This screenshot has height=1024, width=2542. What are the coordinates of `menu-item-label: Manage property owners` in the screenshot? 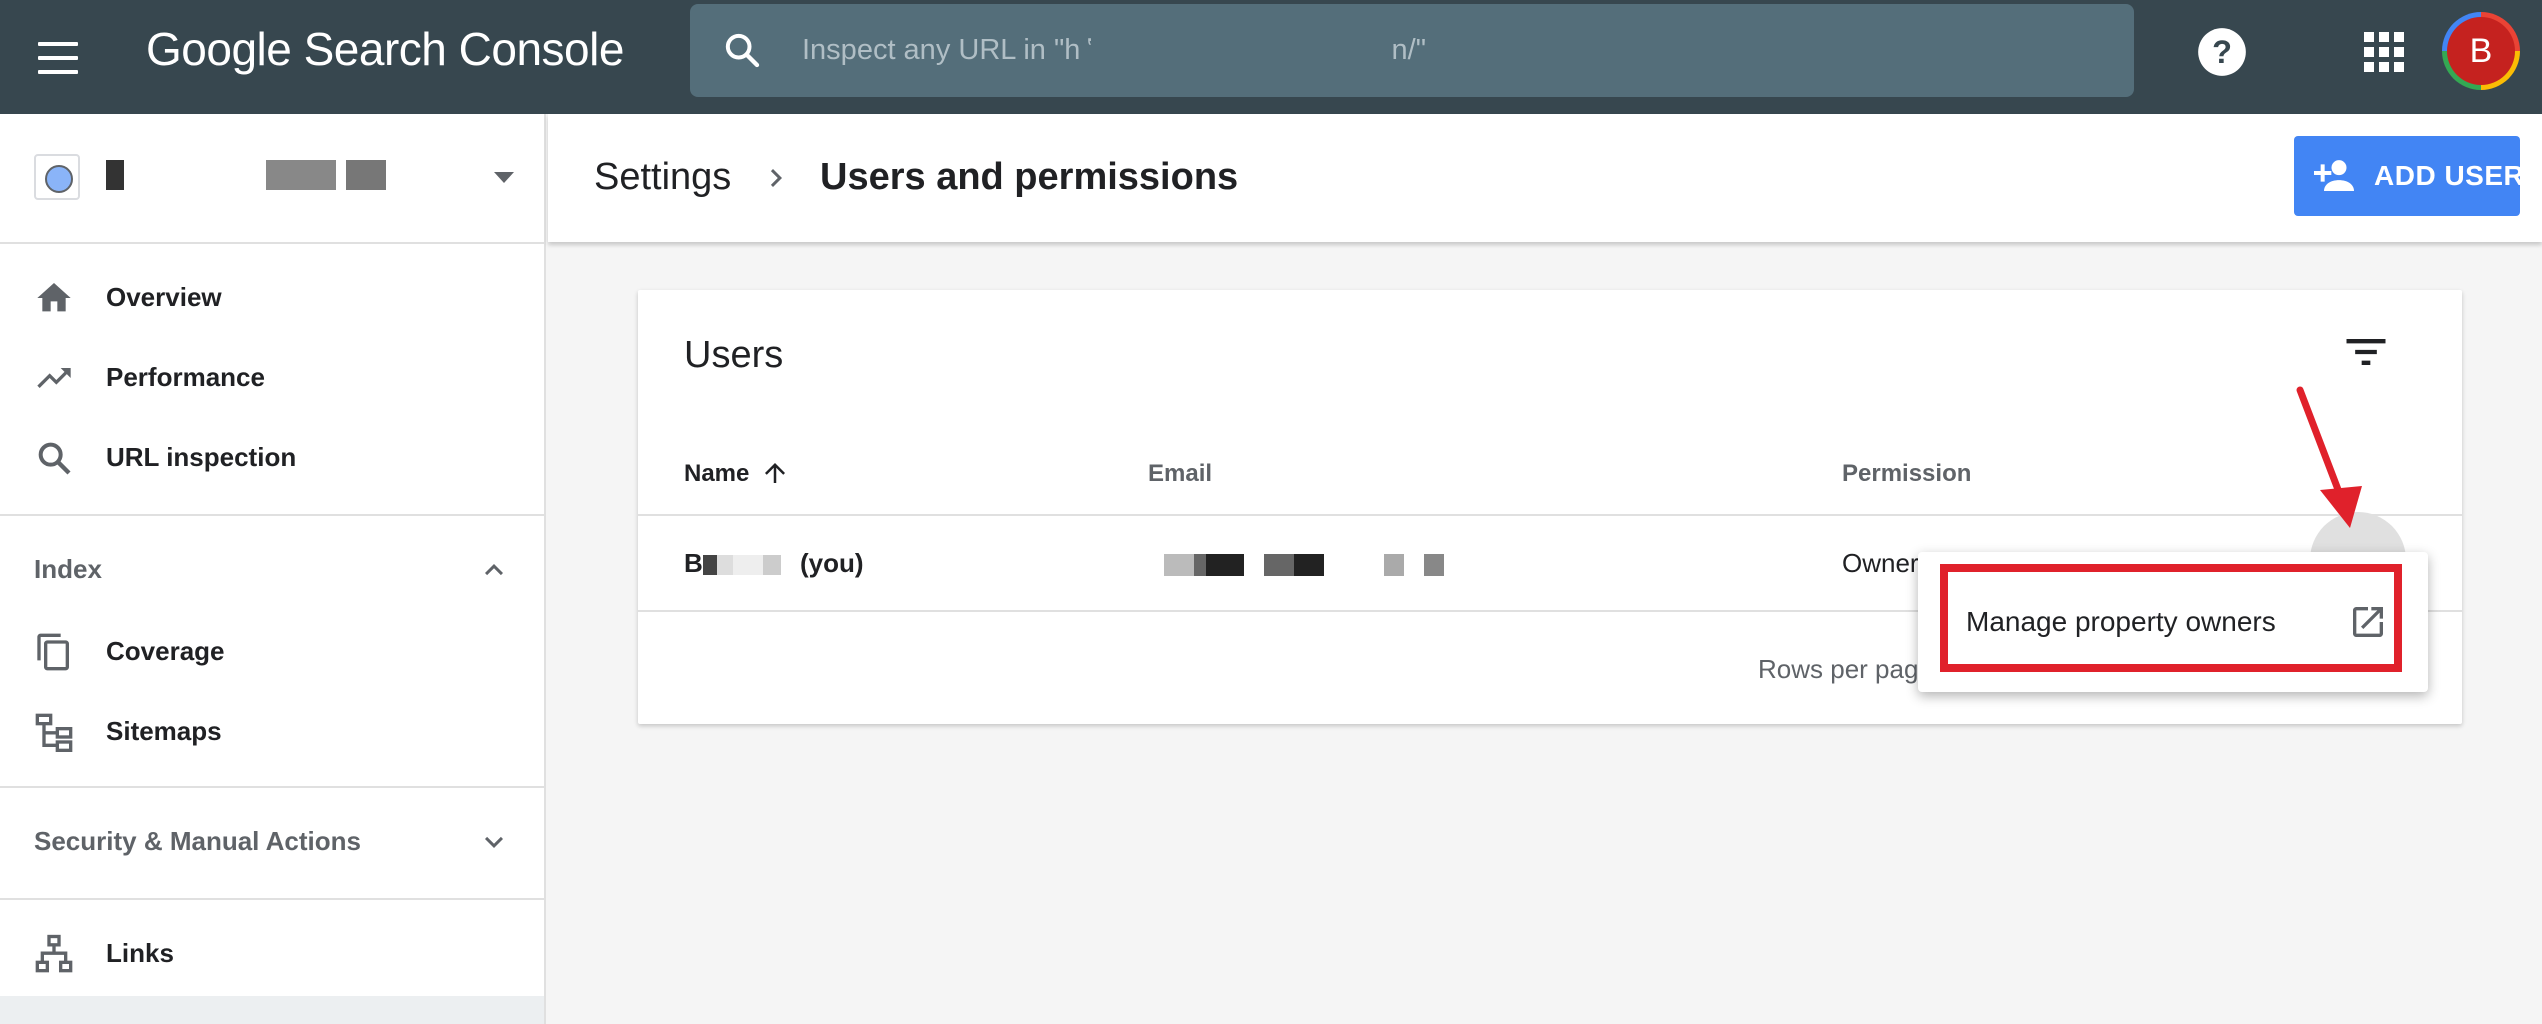 It's located at (2121, 621).